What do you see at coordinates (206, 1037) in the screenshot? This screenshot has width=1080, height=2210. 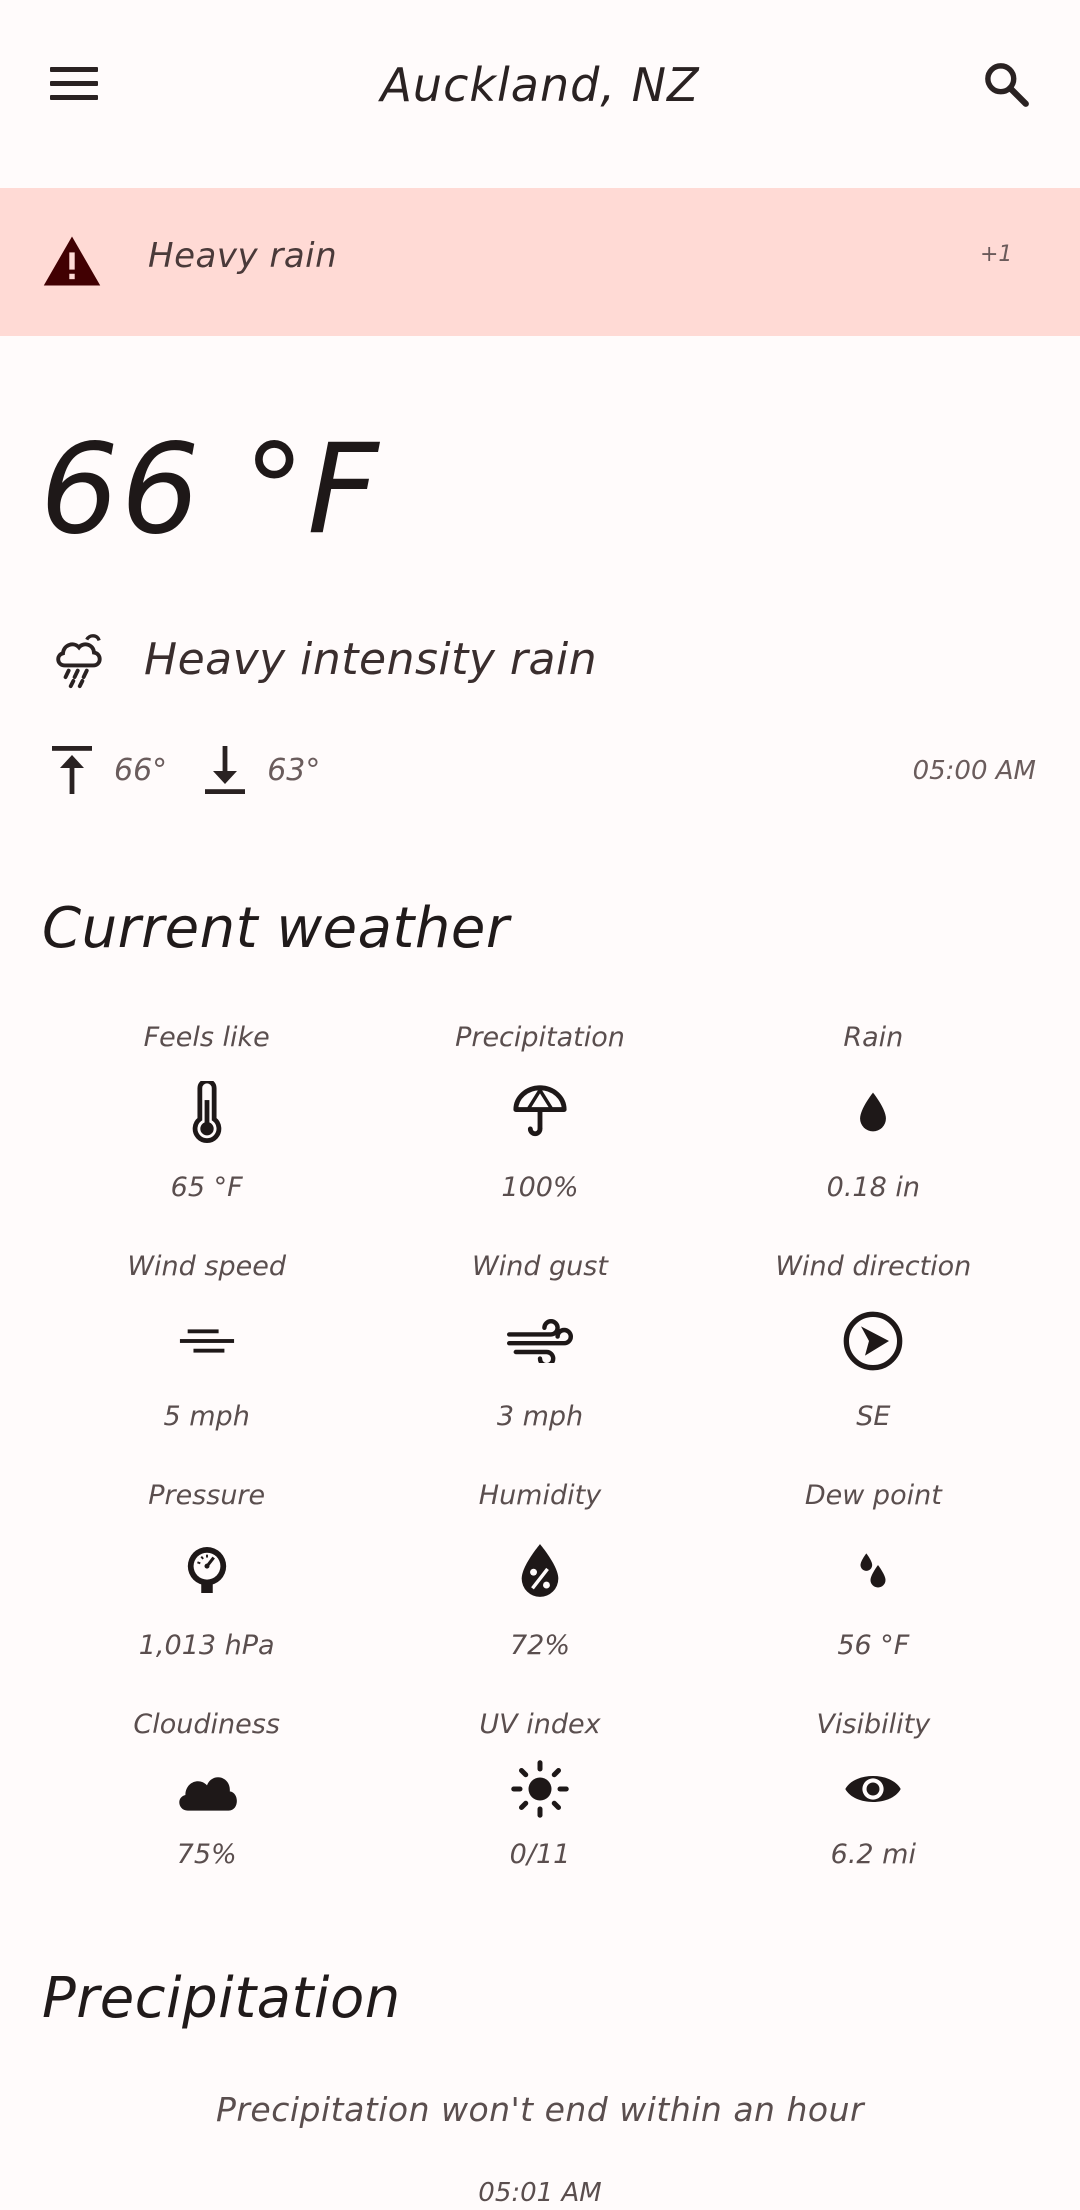 I see `detail-label: Feels like` at bounding box center [206, 1037].